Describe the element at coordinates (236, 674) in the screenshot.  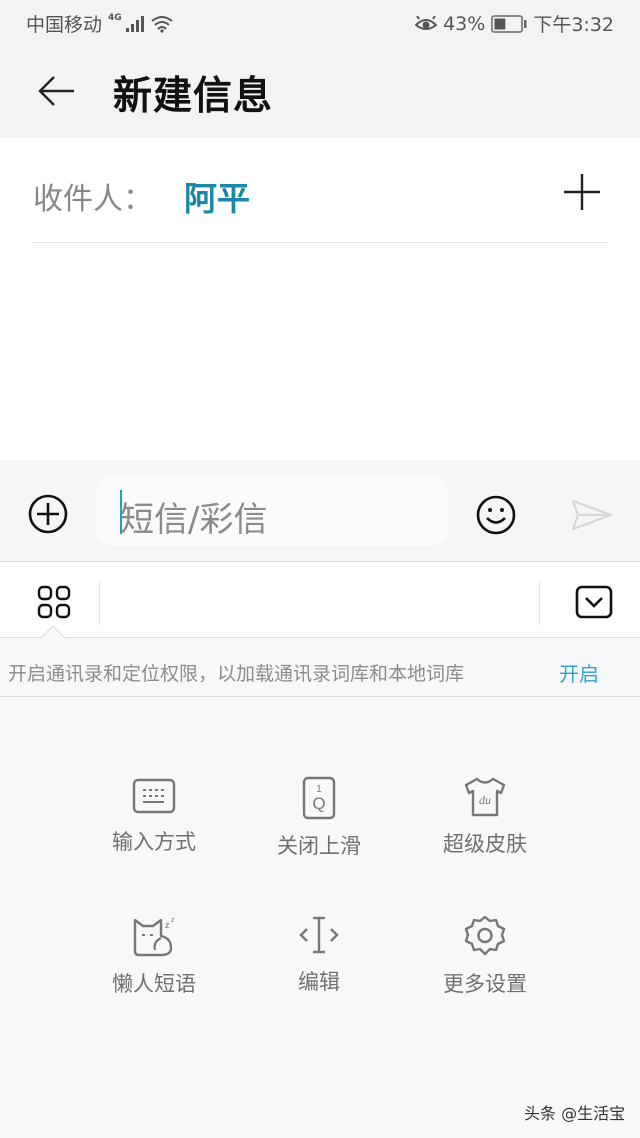
I see `permission-text: 开启通讯录和定位权限，以加载通讯录词库和本地词库` at that location.